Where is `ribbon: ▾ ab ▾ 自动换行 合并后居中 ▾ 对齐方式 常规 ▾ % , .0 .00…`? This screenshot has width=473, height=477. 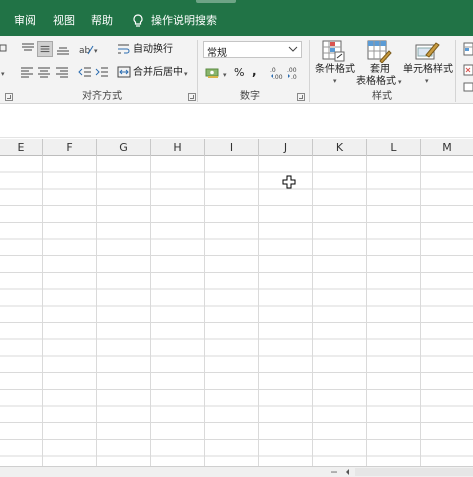
ribbon: ▾ ab ▾ 自动换行 合并后居中 ▾ 对齐方式 常规 ▾ % , .0 .00… is located at coordinates (236, 70).